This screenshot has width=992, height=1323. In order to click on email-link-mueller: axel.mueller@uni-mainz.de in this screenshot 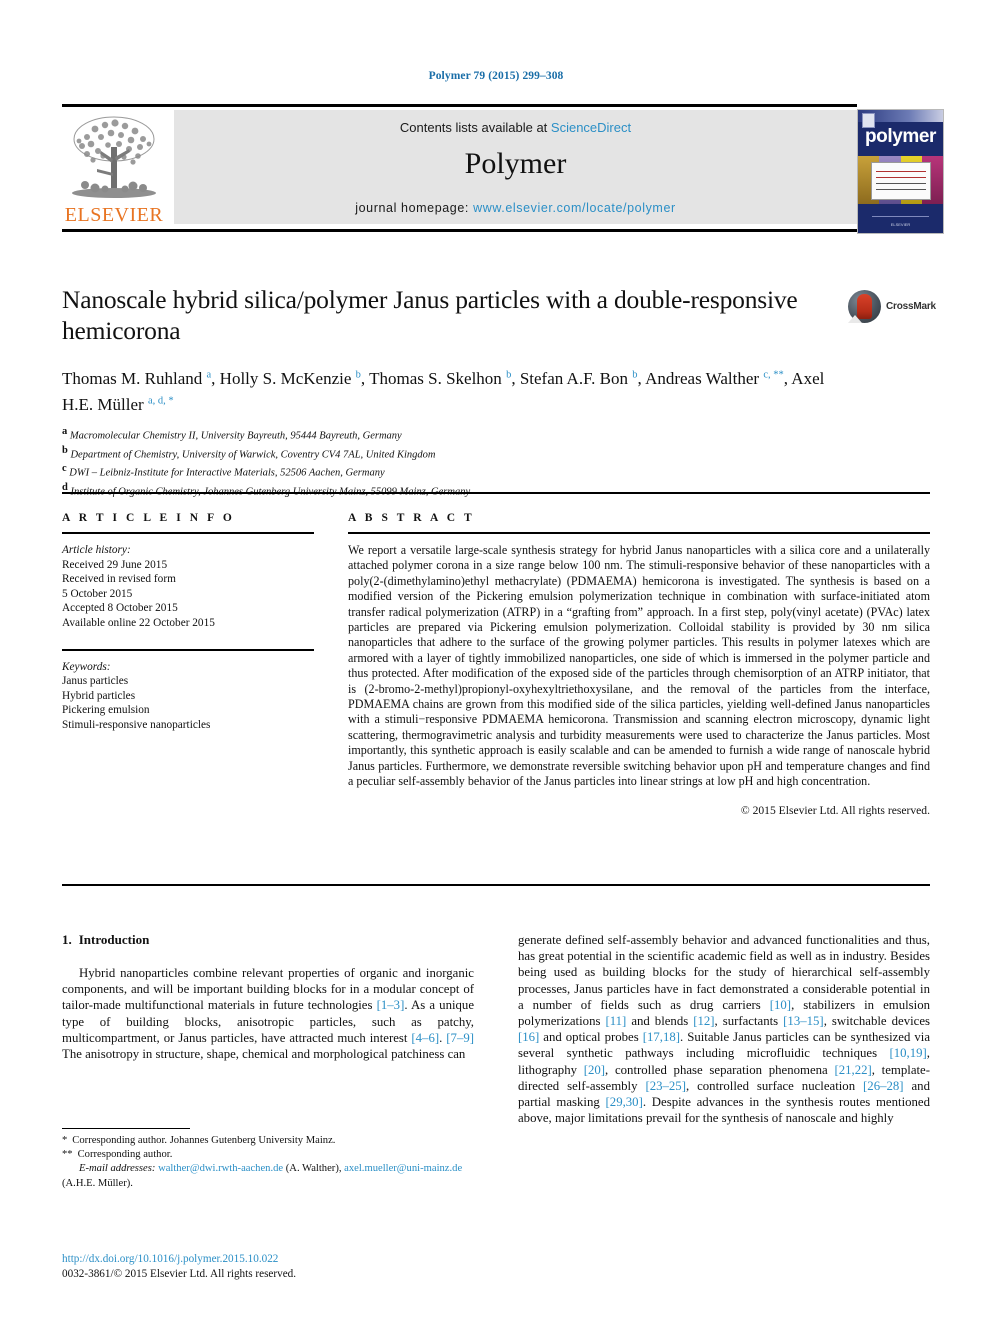, I will do `click(403, 1168)`.